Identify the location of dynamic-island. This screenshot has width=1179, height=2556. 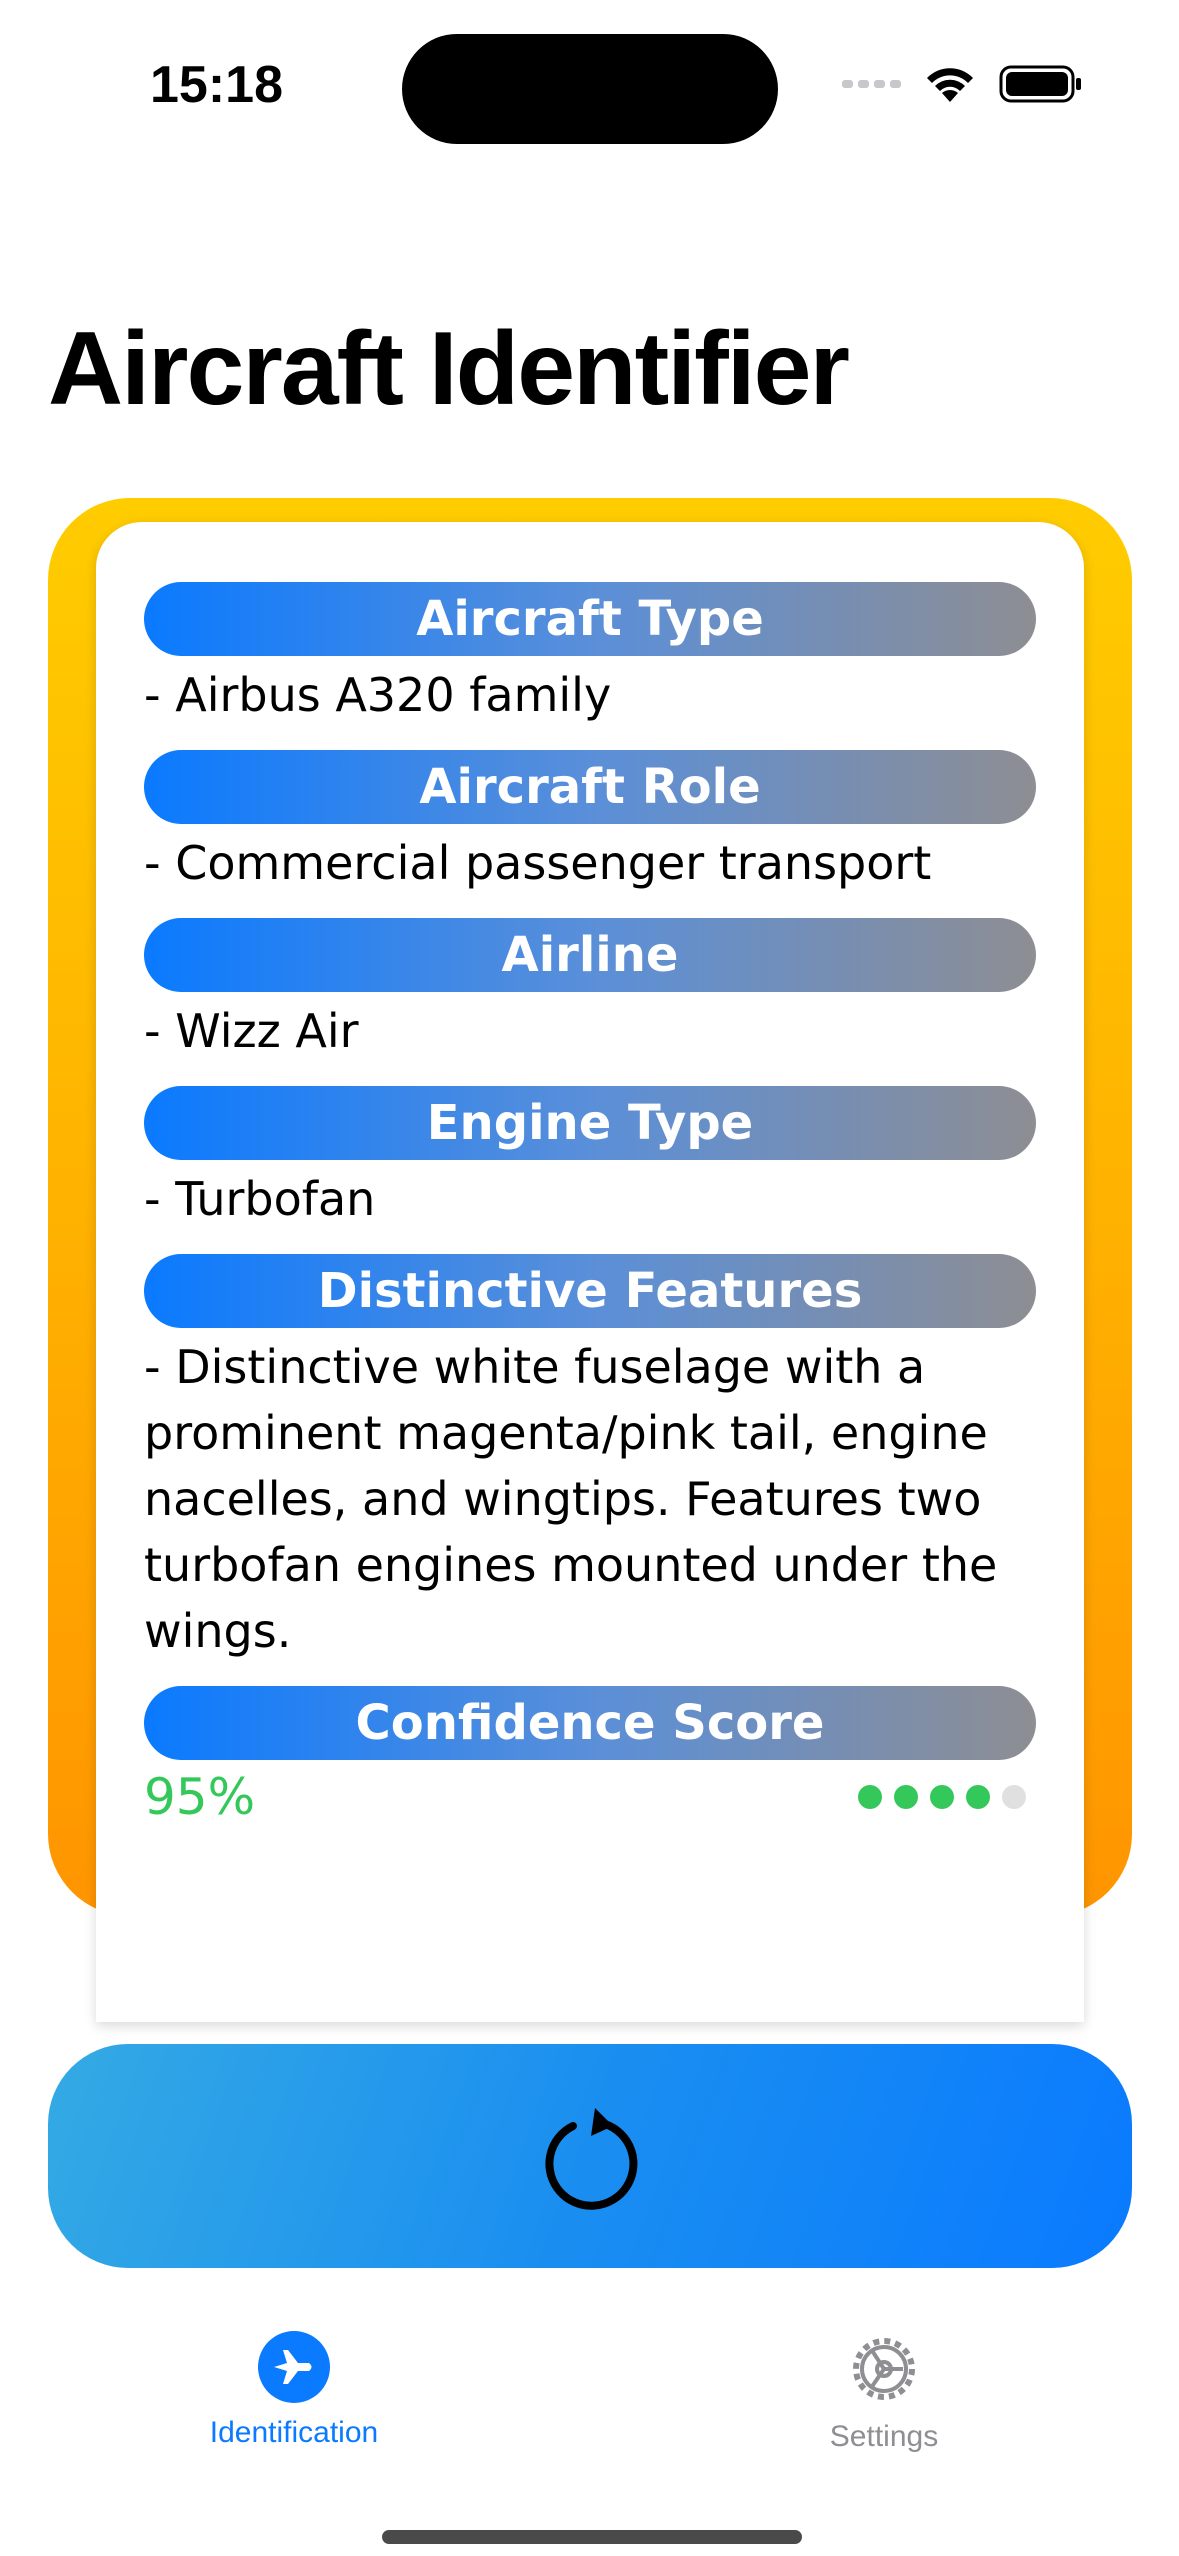
(590, 89).